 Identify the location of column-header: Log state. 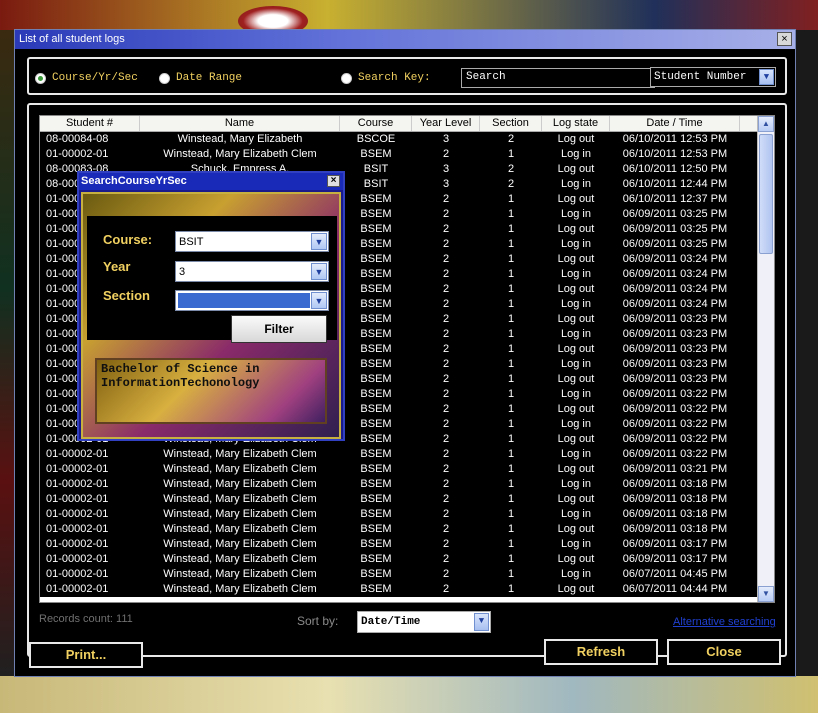
(576, 123).